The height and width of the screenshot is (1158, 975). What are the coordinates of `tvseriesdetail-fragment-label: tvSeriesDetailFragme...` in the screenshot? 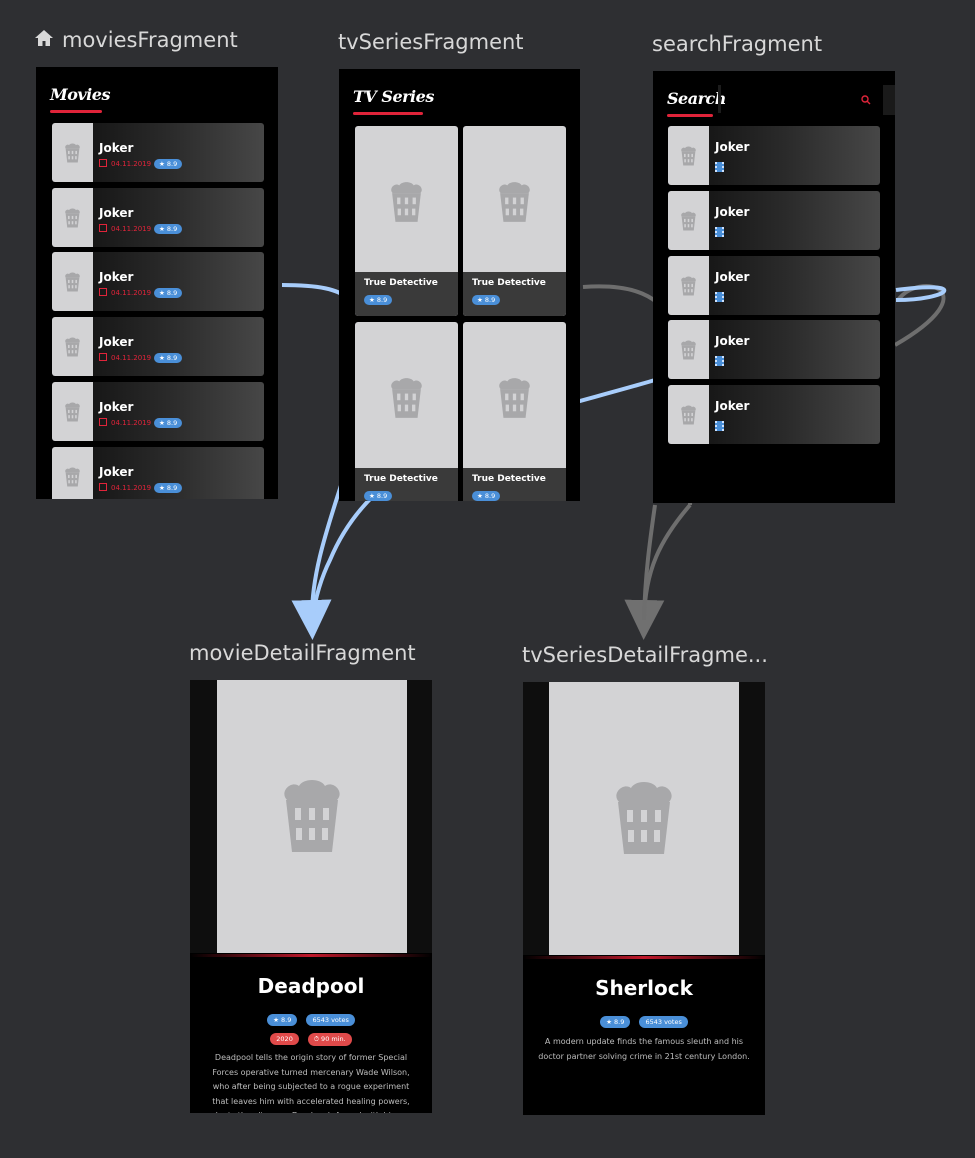 It's located at (645, 655).